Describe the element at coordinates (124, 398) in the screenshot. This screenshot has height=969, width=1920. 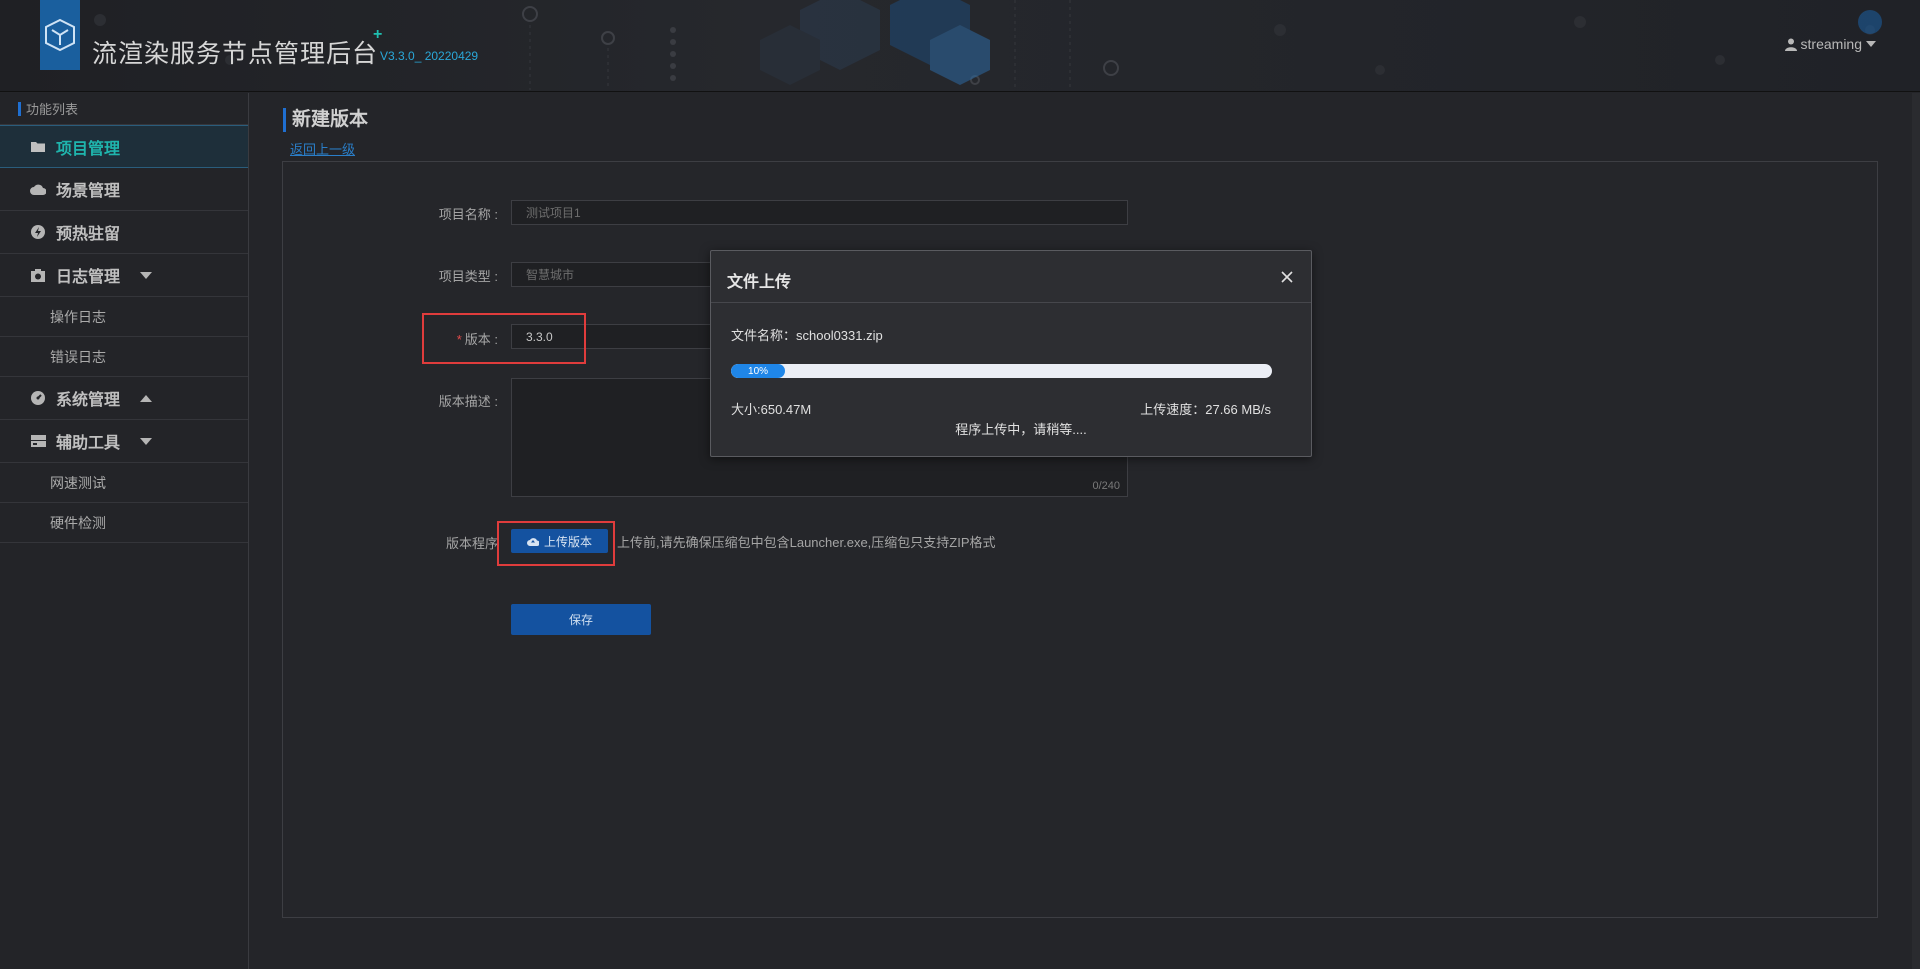
I see `sidebar-item-system: 系统管理` at that location.